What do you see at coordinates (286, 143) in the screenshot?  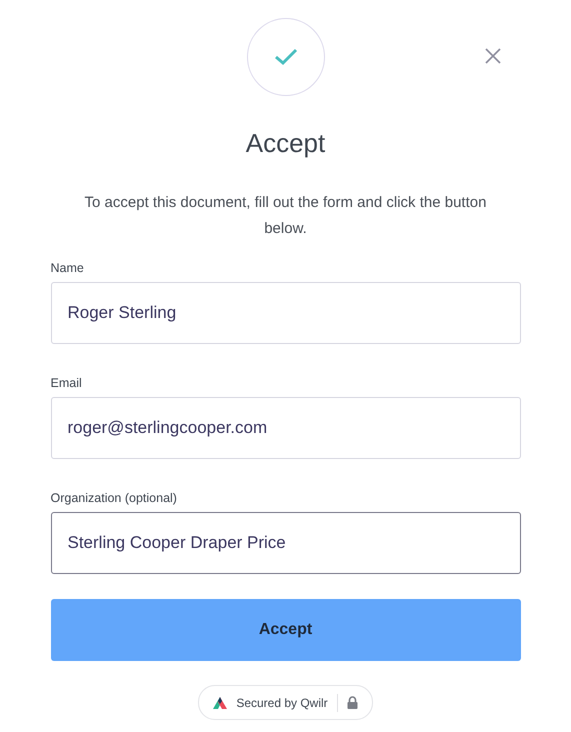 I see `dialog-title: Accept` at bounding box center [286, 143].